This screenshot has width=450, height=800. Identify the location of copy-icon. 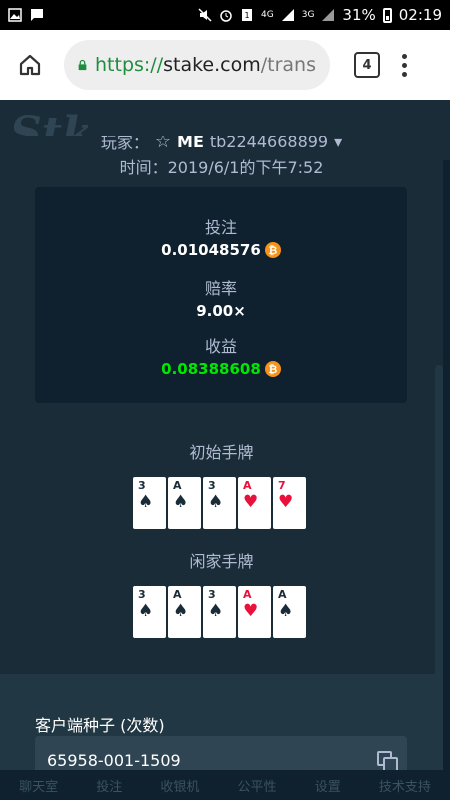
(387, 760).